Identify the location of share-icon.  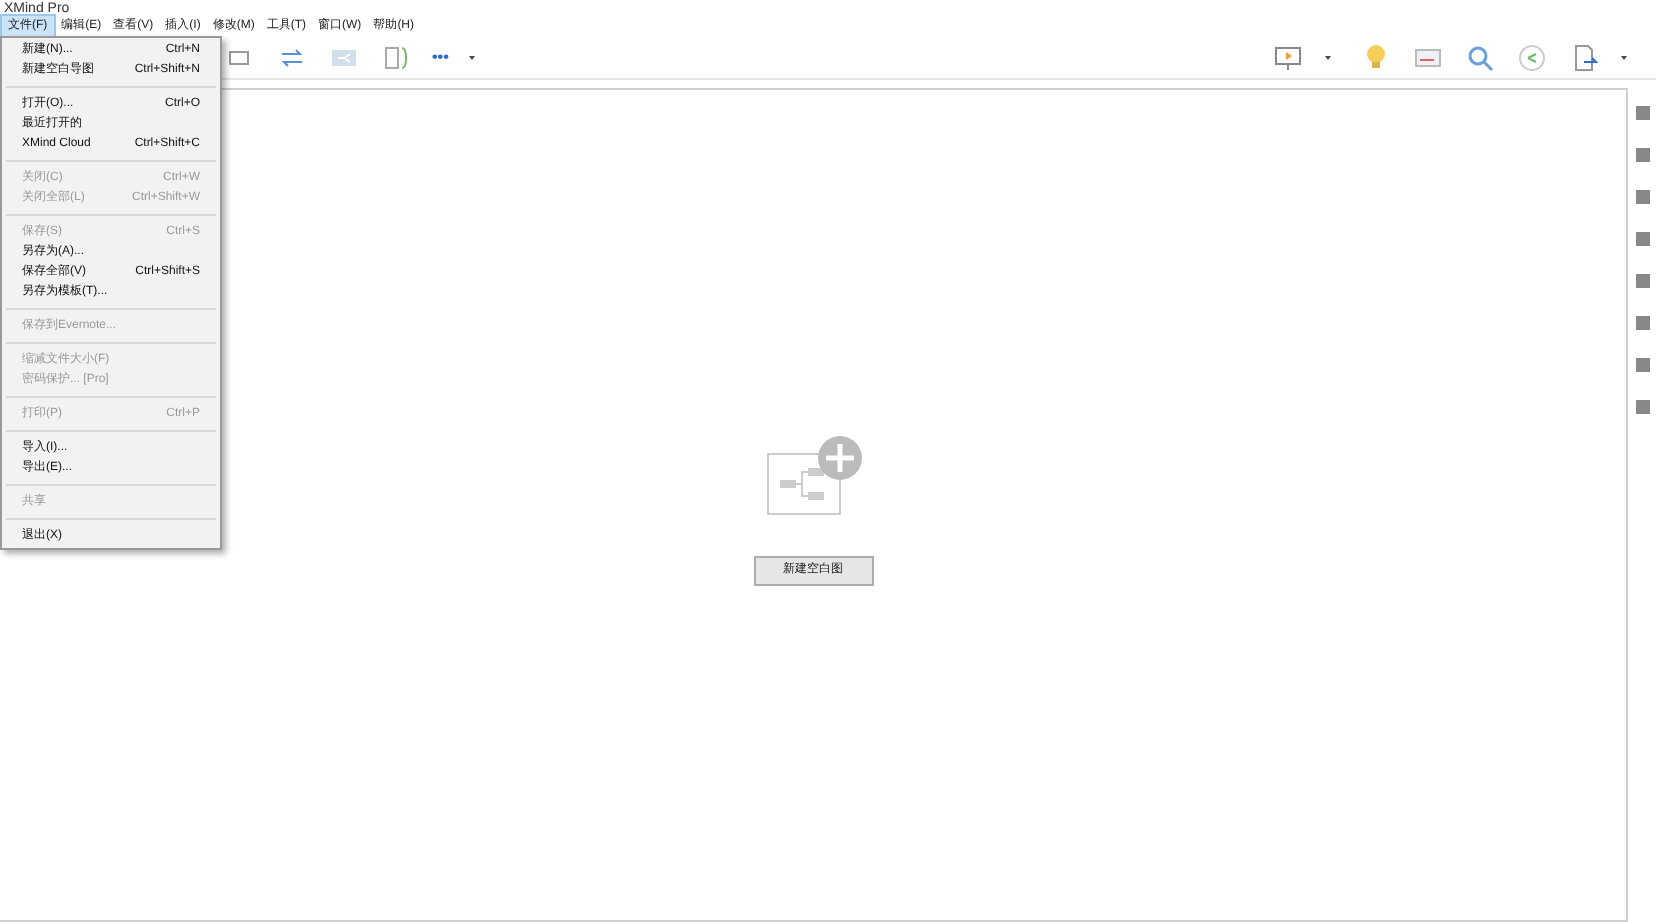
(1532, 57).